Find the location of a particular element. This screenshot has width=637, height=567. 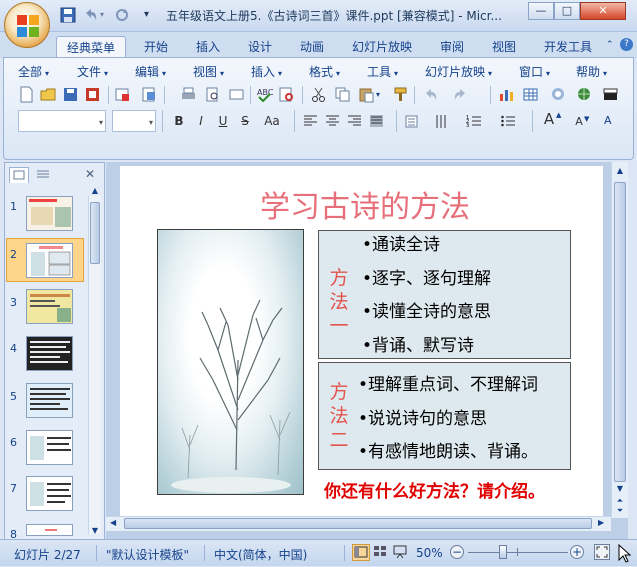

pane-scrollbar is located at coordinates (94, 365).